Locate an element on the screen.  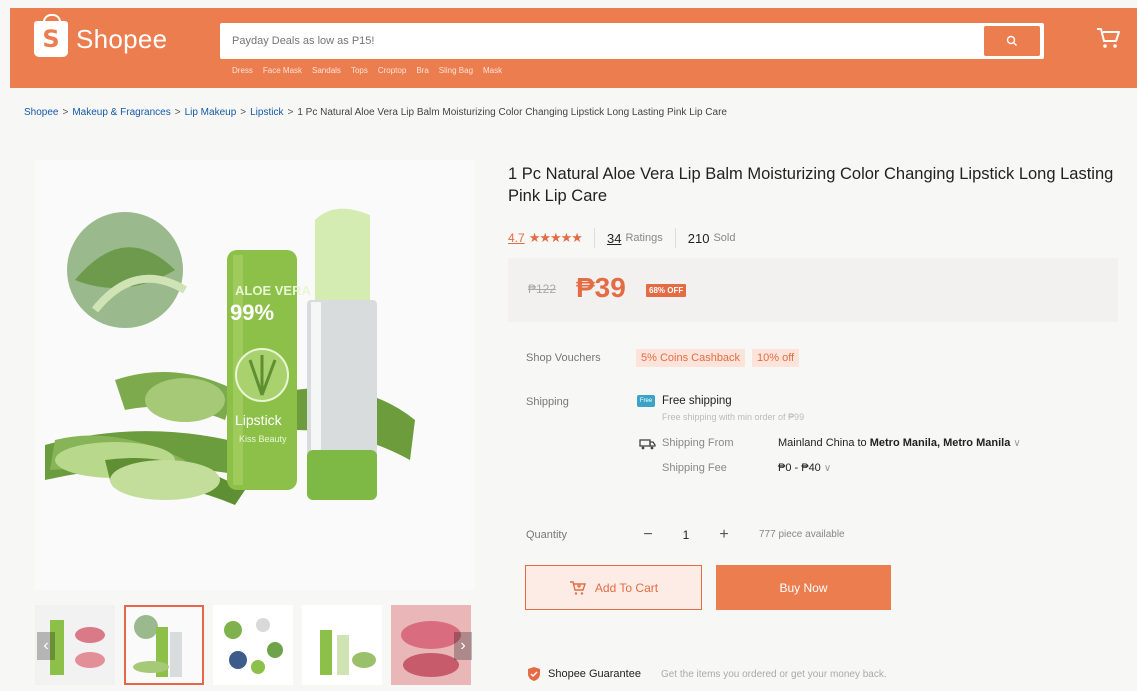
shipping-from-label: Shipping From is located at coordinates (698, 443).